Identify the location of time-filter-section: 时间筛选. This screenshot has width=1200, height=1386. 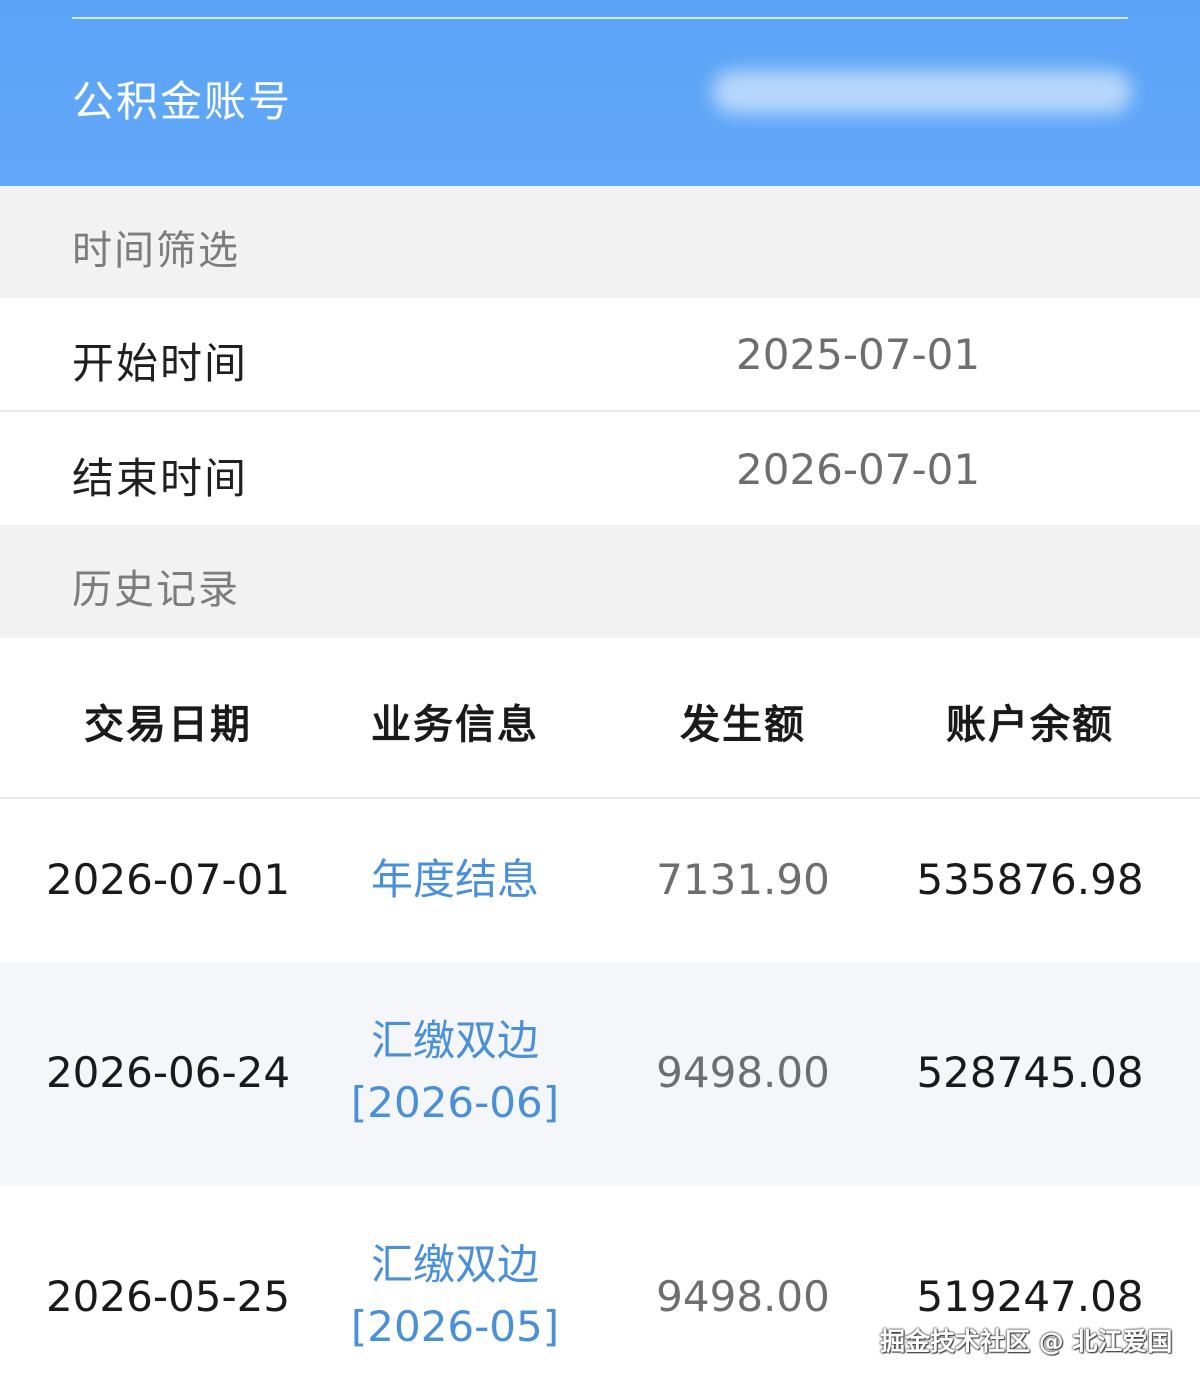
(600, 242).